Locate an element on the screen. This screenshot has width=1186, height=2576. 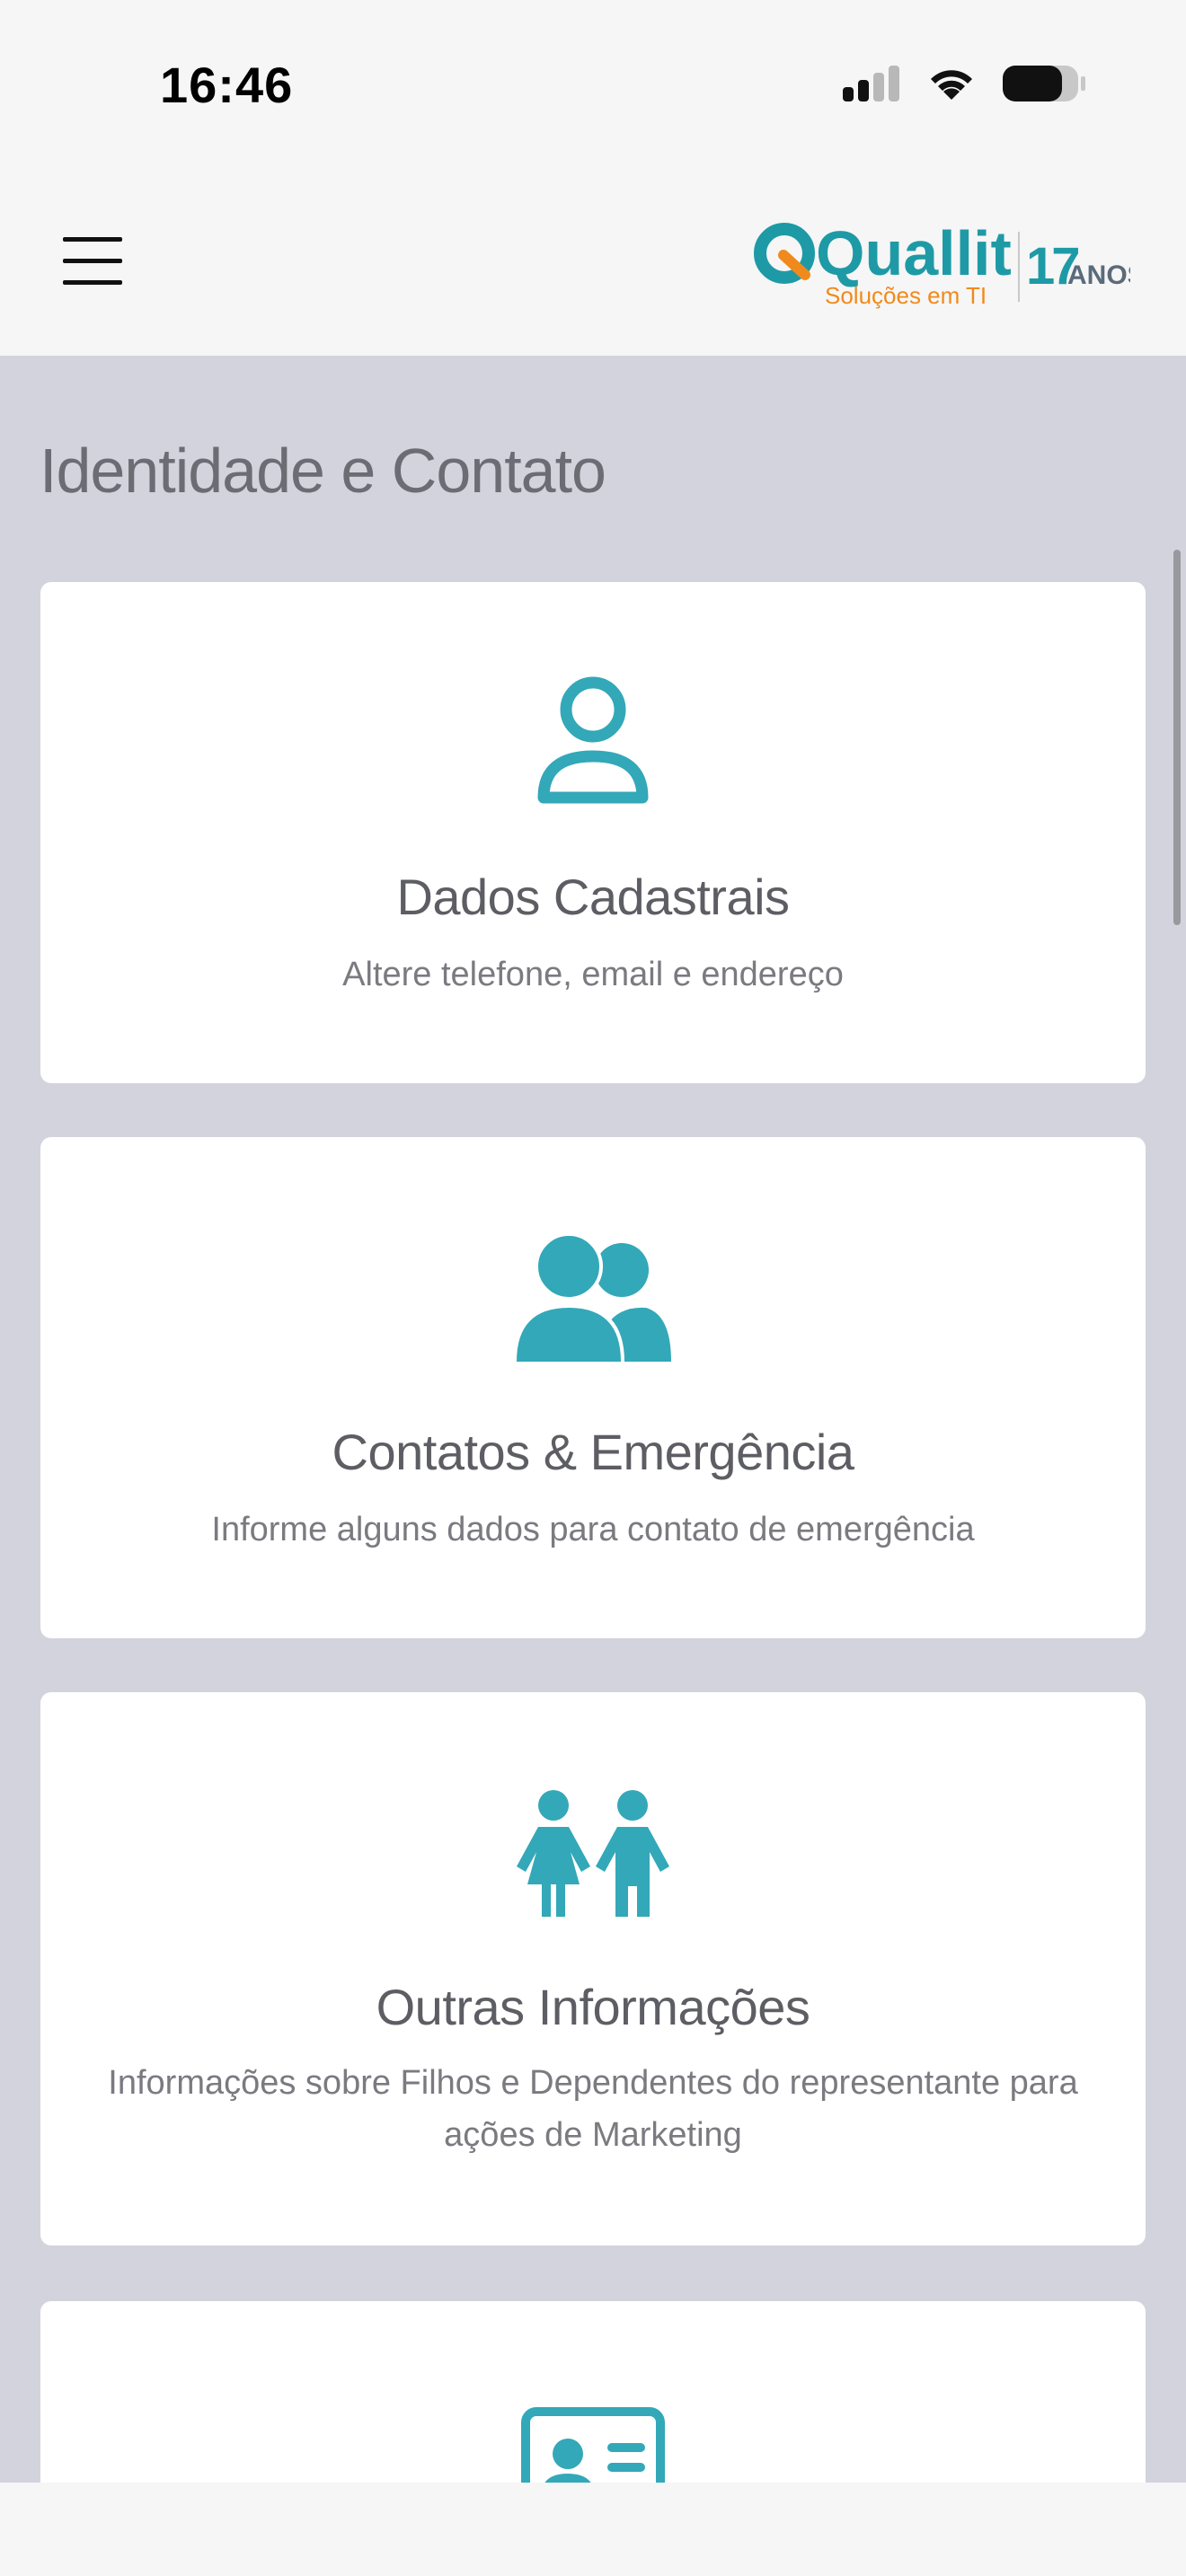
logo-text: Quallit is located at coordinates (914, 253).